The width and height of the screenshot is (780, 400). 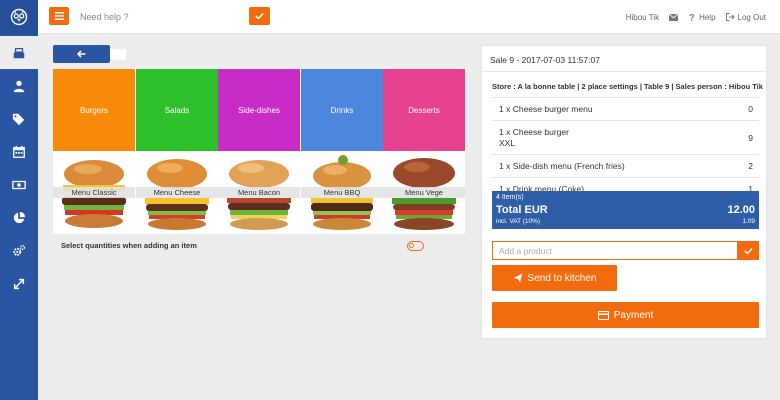 I want to click on add-product-button, so click(x=748, y=250).